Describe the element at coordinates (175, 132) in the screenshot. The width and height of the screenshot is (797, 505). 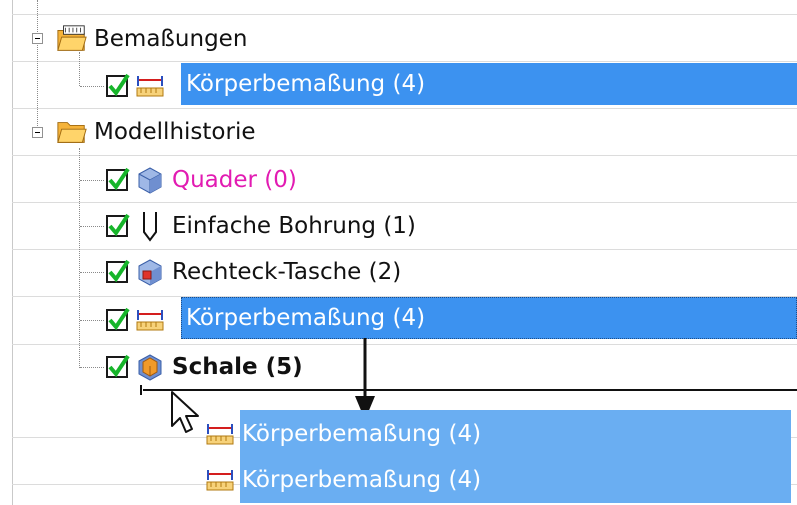
I see `tree-node-label: Modellhistorie` at that location.